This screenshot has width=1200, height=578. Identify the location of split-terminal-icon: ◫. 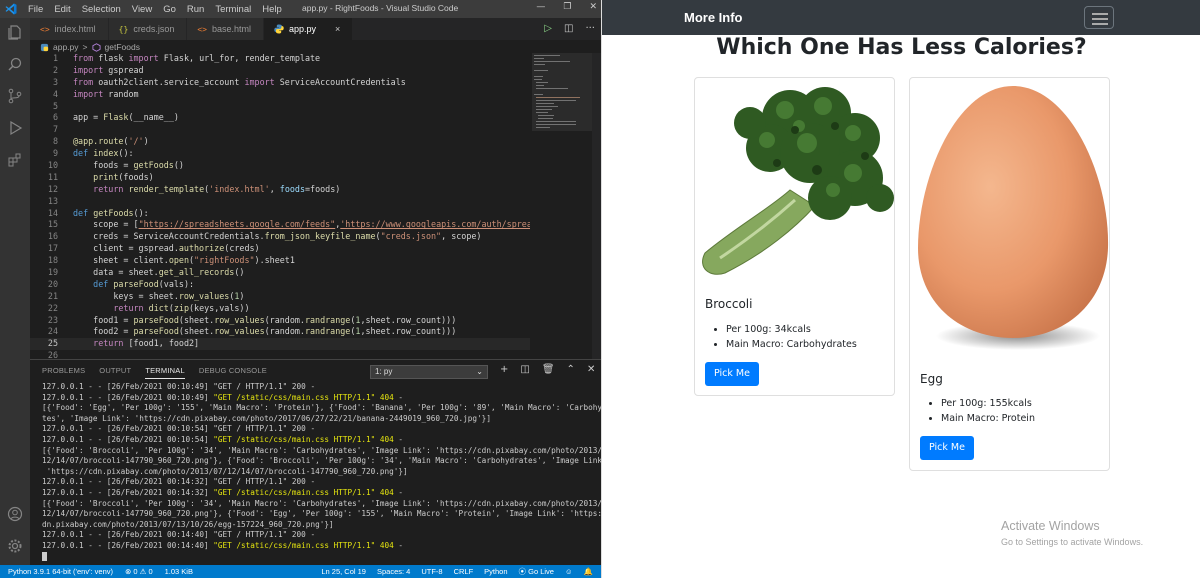
(524, 369).